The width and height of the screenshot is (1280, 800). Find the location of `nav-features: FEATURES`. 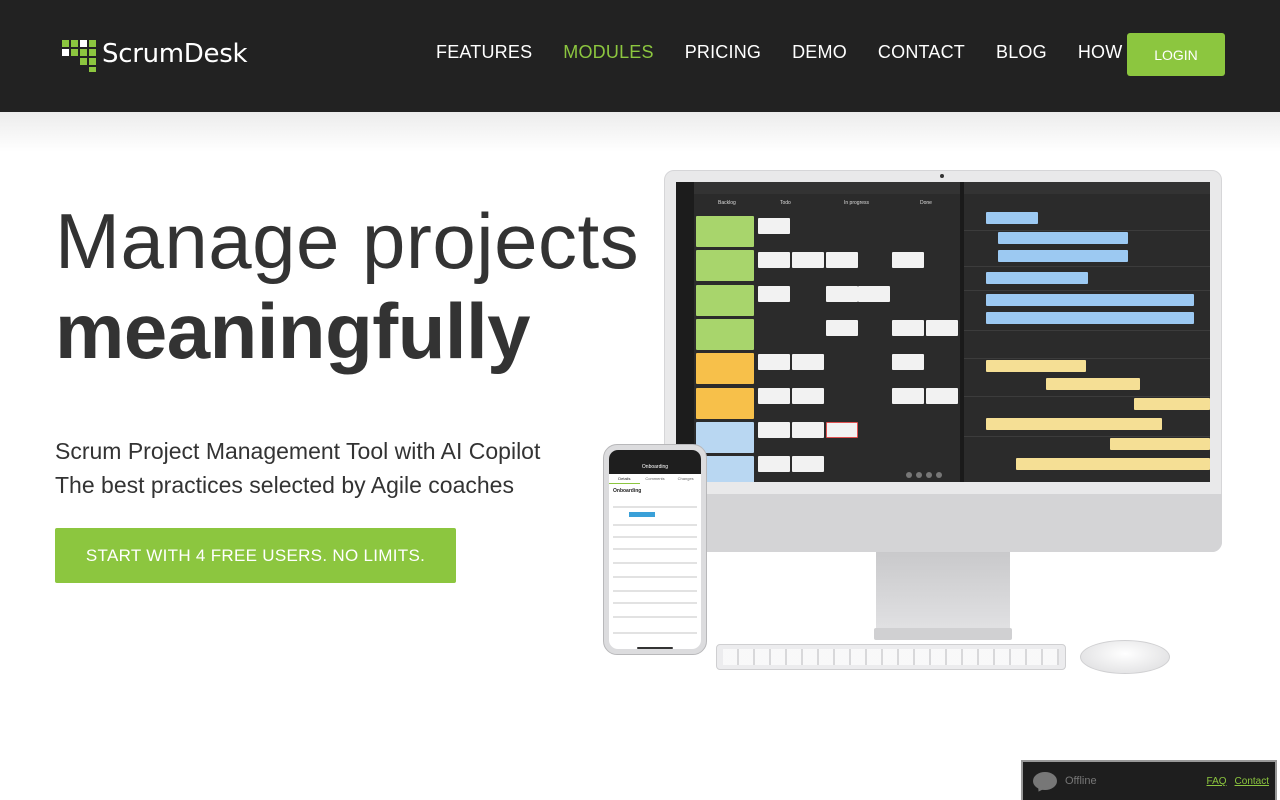

nav-features: FEATURES is located at coordinates (484, 52).